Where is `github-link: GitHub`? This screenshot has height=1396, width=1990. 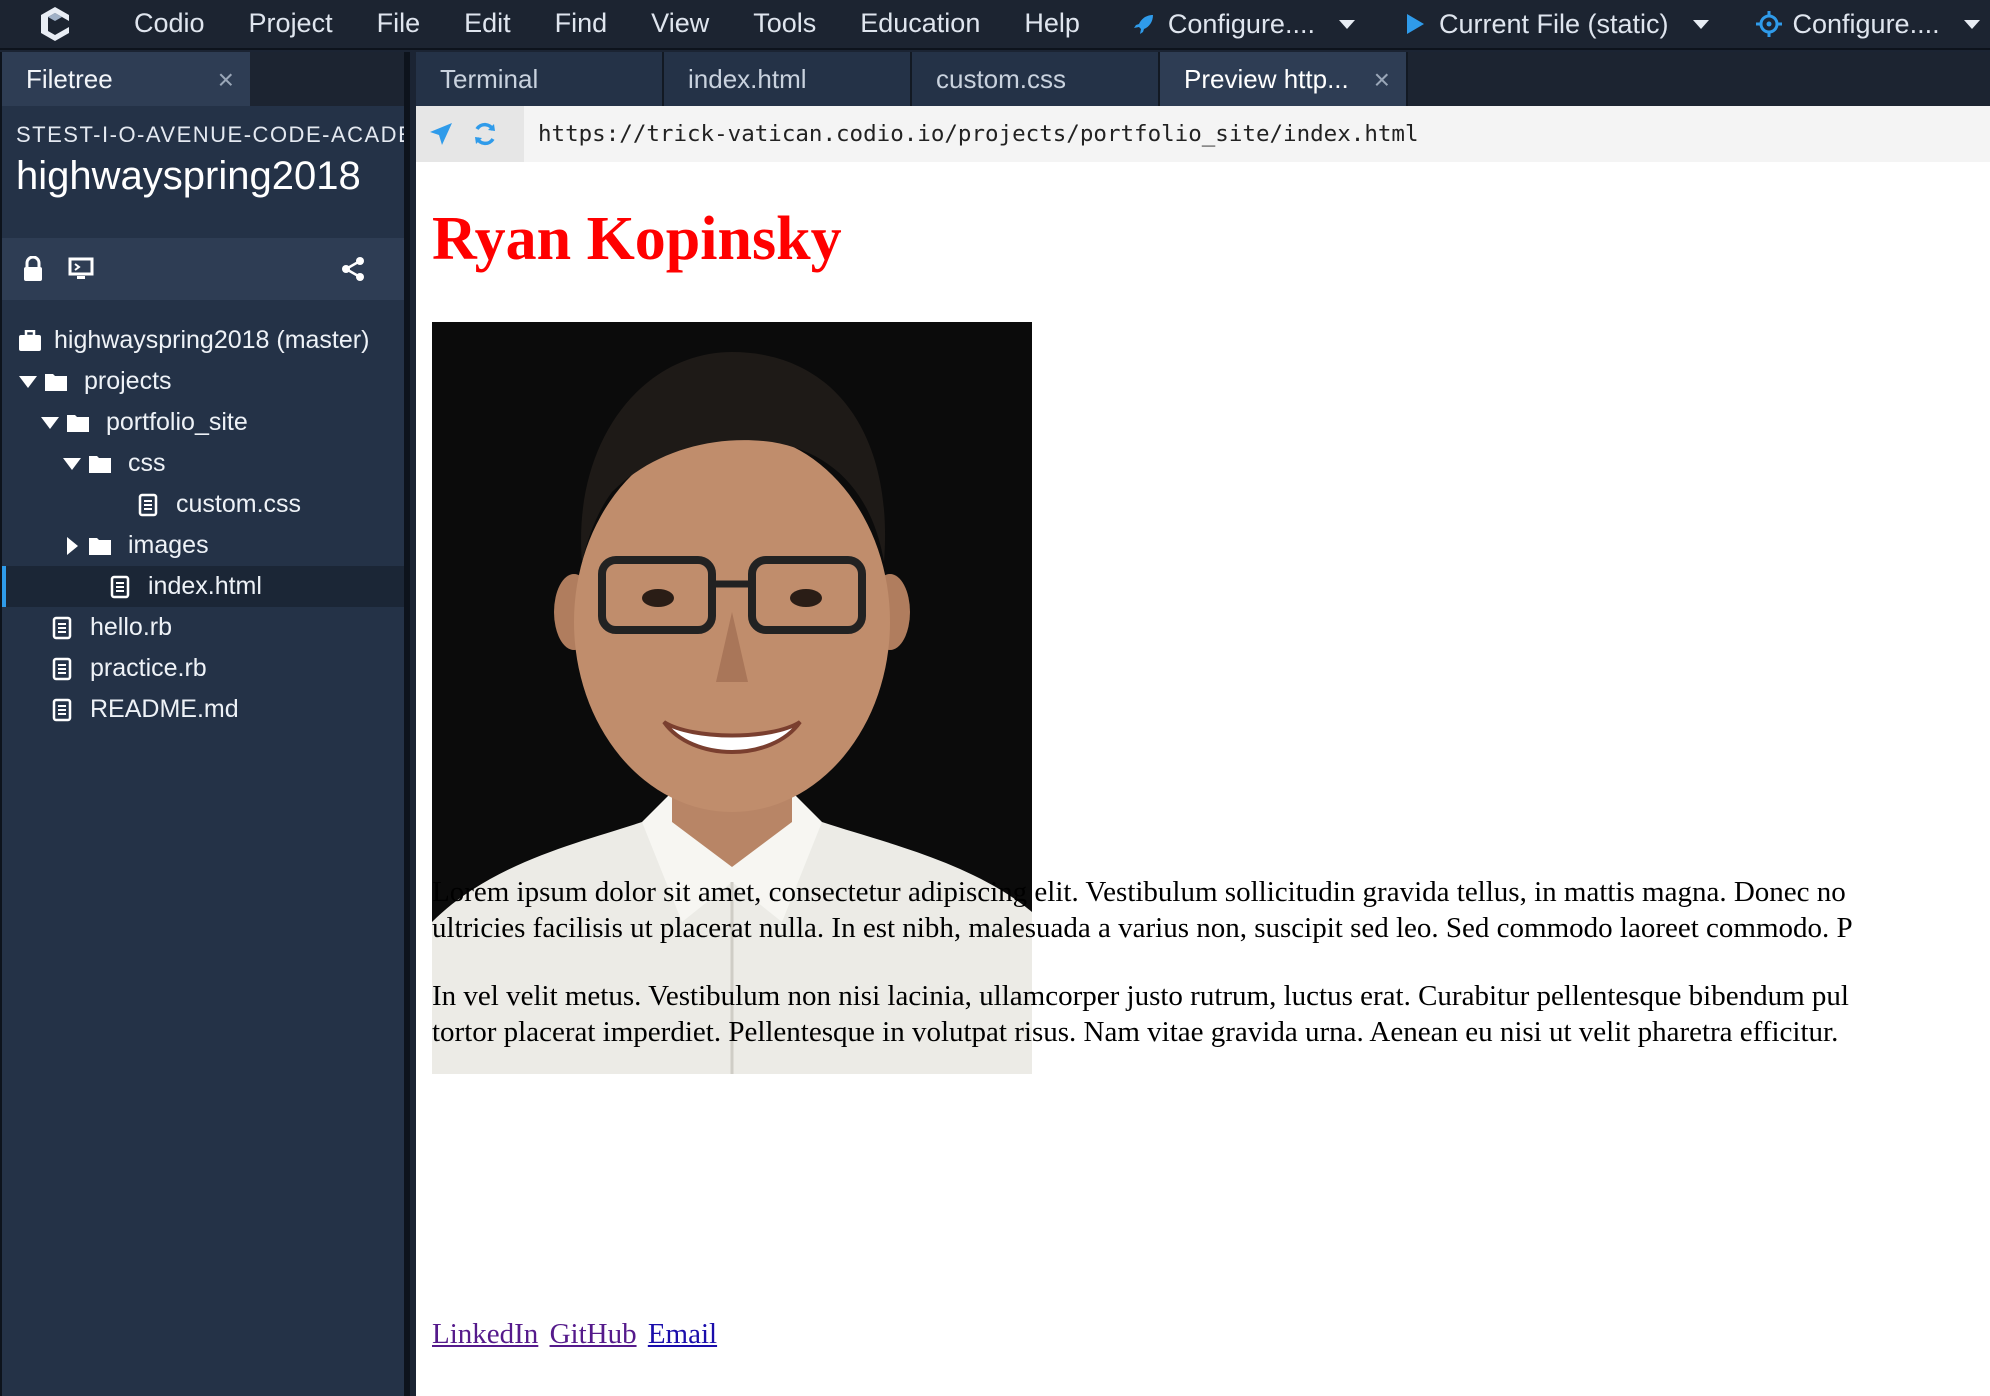 github-link: GitHub is located at coordinates (593, 1334).